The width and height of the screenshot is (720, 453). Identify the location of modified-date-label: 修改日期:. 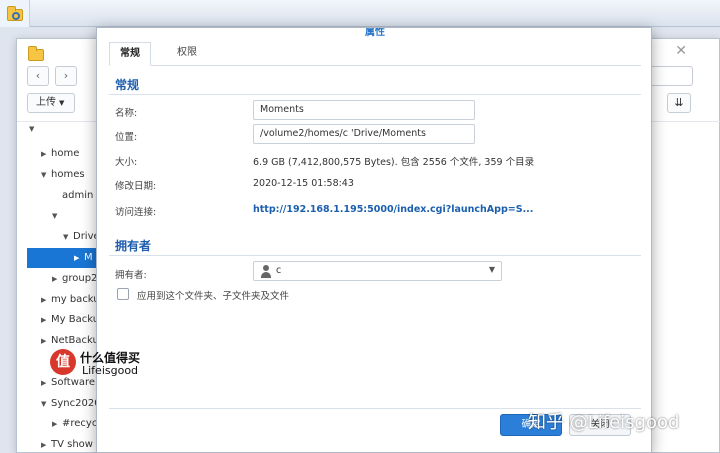
(136, 186).